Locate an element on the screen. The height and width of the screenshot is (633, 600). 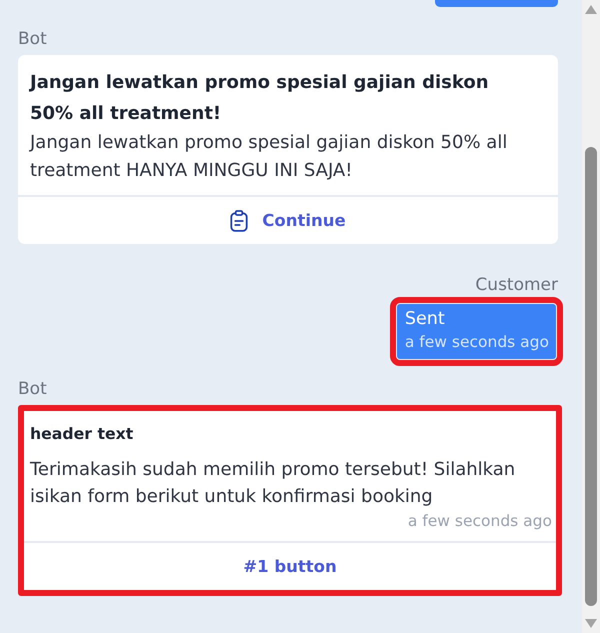
card-action-button: #1 button is located at coordinates (290, 566).